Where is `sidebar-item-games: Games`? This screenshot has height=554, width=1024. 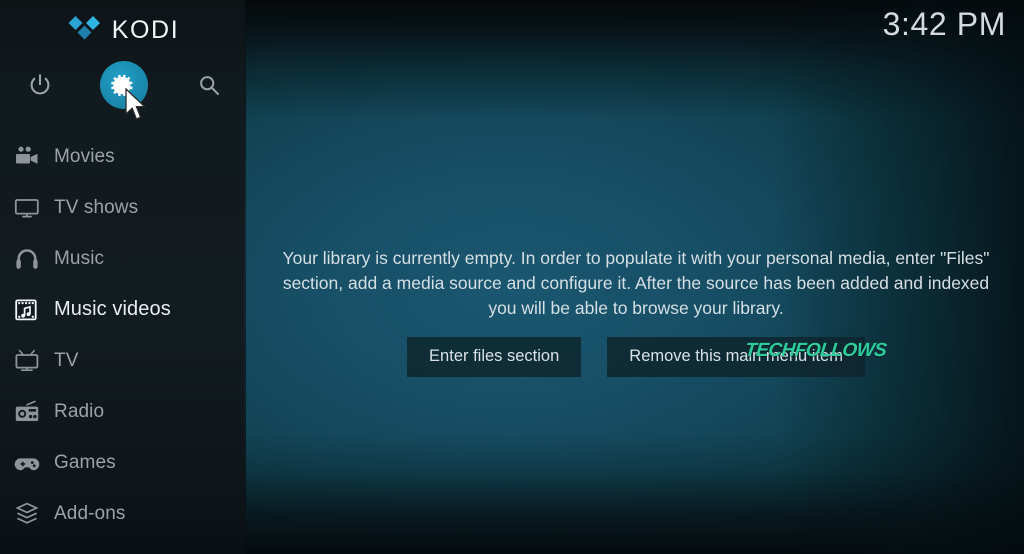
sidebar-item-games: Games is located at coordinates (123, 462).